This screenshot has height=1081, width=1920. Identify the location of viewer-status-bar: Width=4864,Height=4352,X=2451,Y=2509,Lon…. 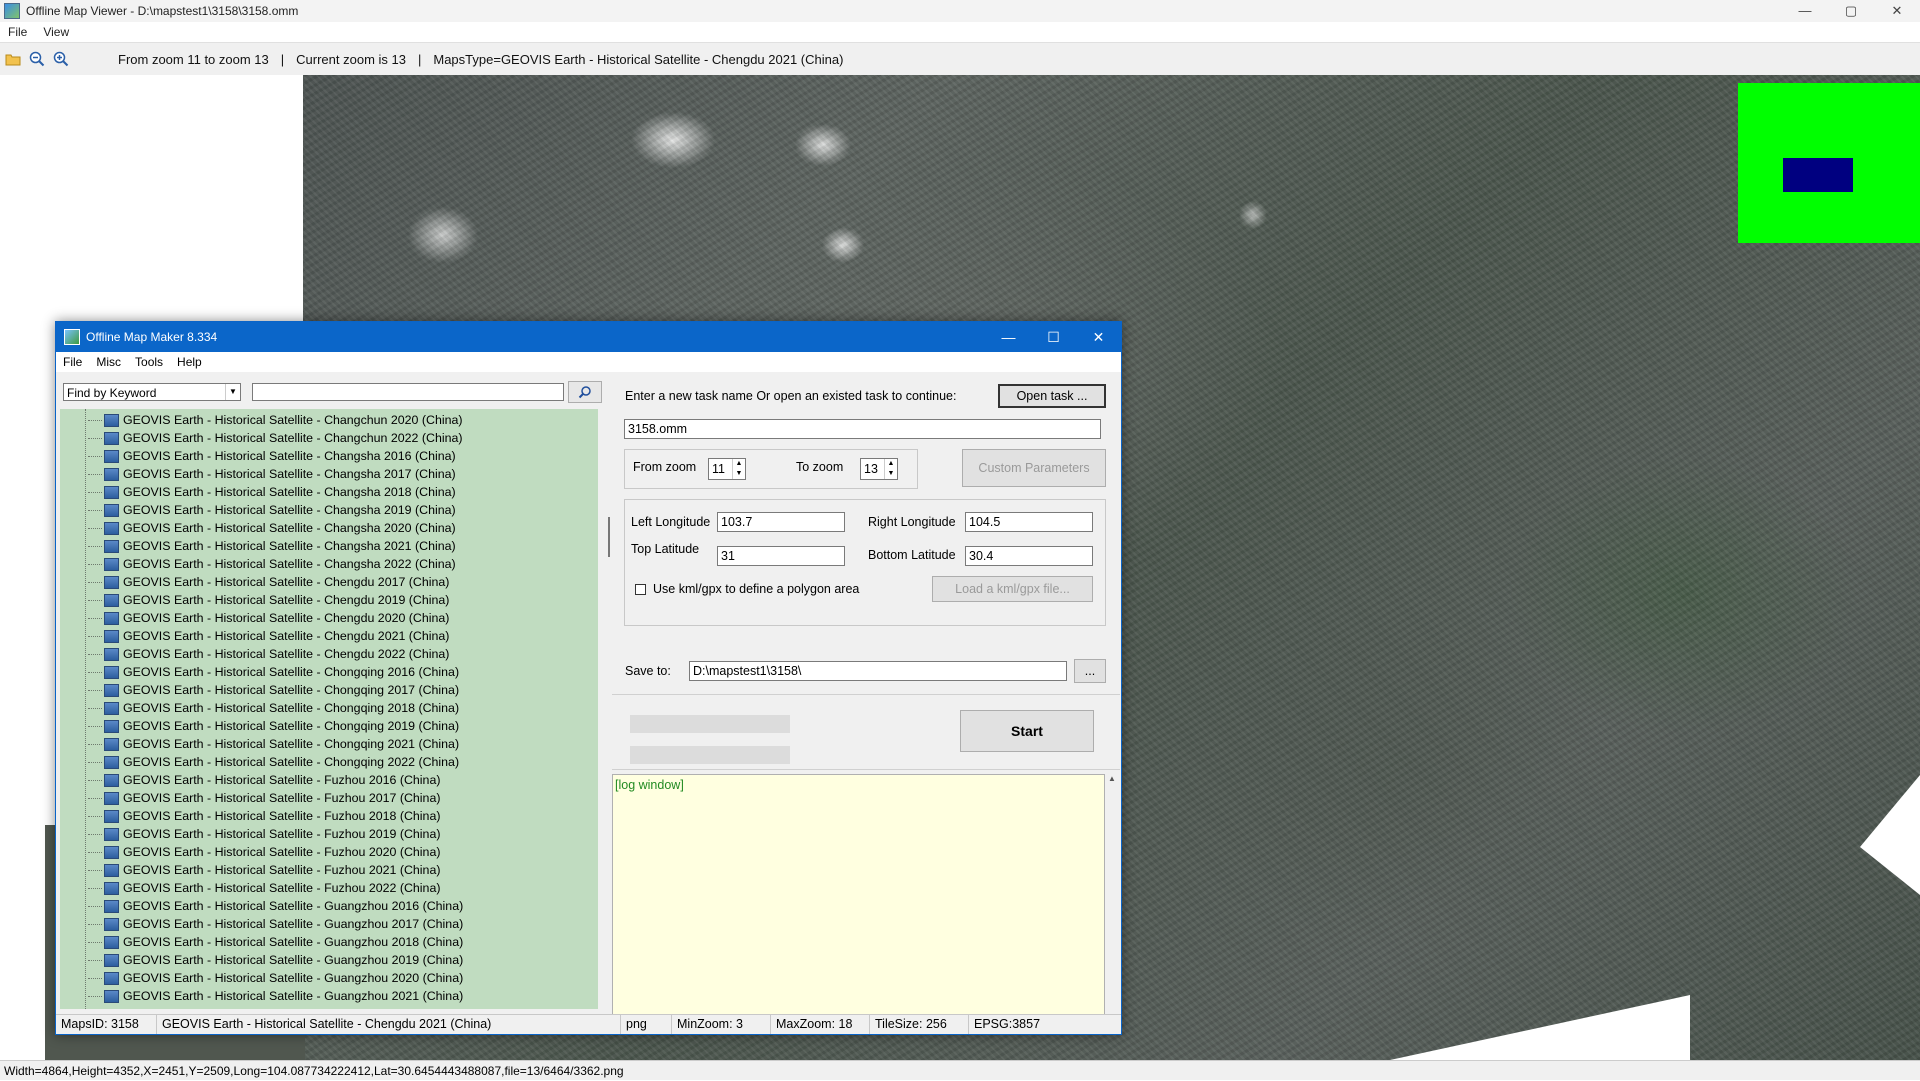
(960, 1070).